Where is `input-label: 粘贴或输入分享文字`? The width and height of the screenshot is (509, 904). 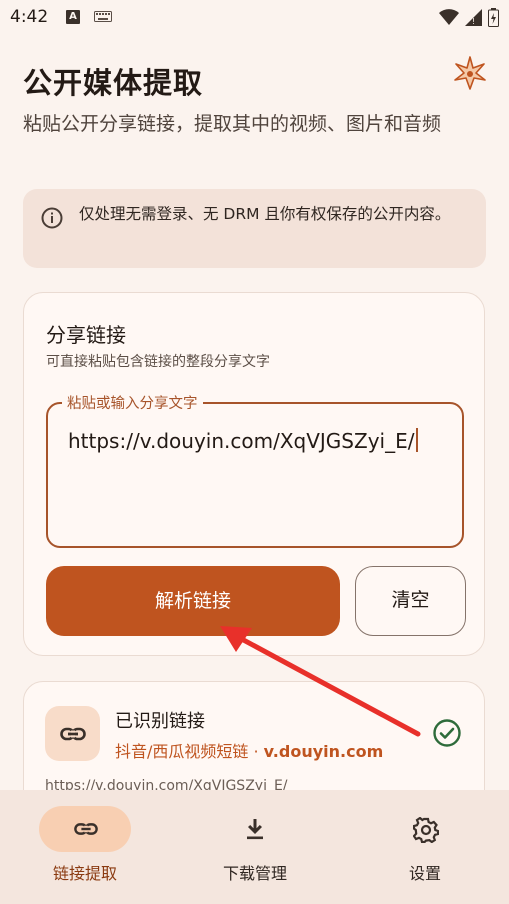 input-label: 粘贴或输入分享文字 is located at coordinates (132, 402).